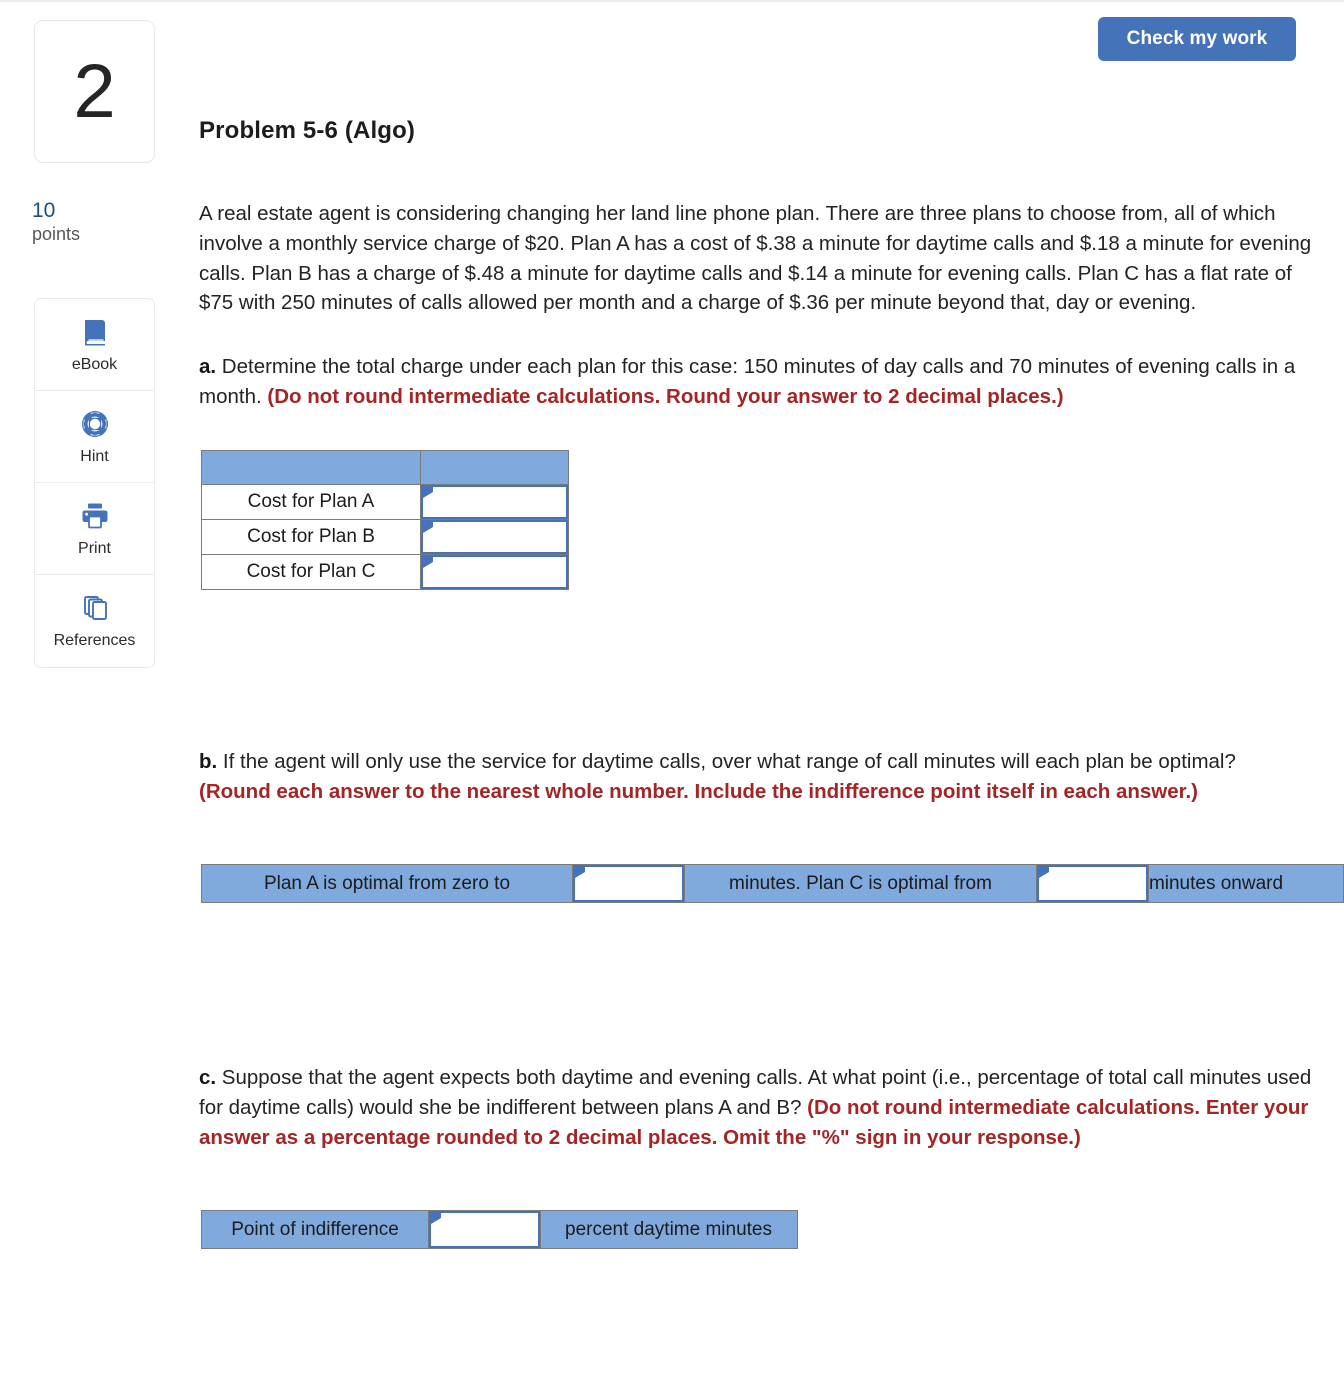  I want to click on tool-sidebar: eBook Hint Print References, so click(94, 483).